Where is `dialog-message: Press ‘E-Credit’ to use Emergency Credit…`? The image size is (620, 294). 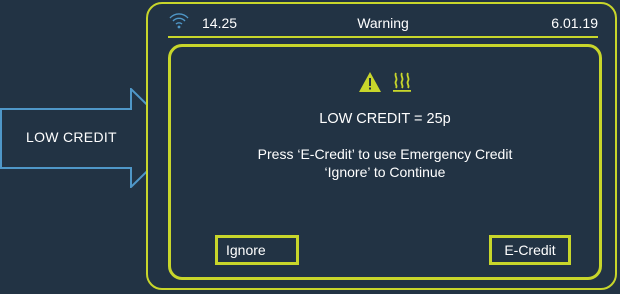 dialog-message: Press ‘E-Credit’ to use Emergency Credit… is located at coordinates (385, 163).